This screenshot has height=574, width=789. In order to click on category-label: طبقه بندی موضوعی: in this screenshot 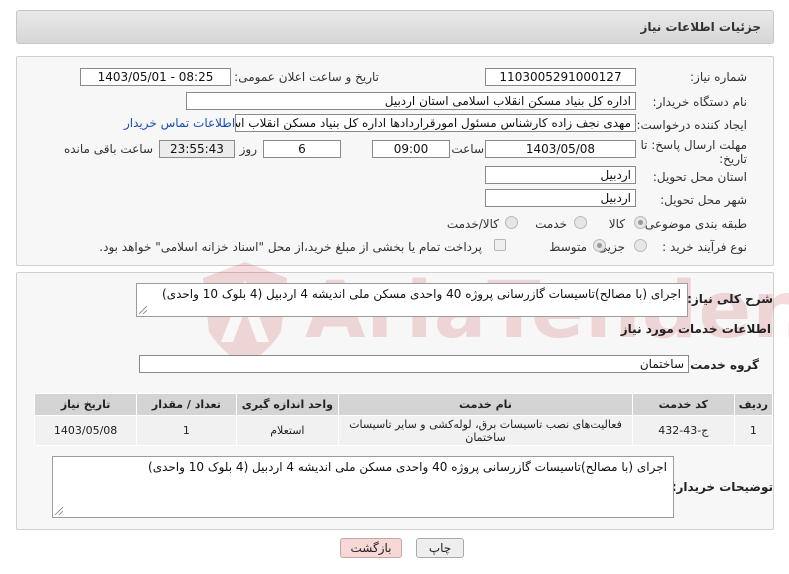, I will do `click(693, 224)`.